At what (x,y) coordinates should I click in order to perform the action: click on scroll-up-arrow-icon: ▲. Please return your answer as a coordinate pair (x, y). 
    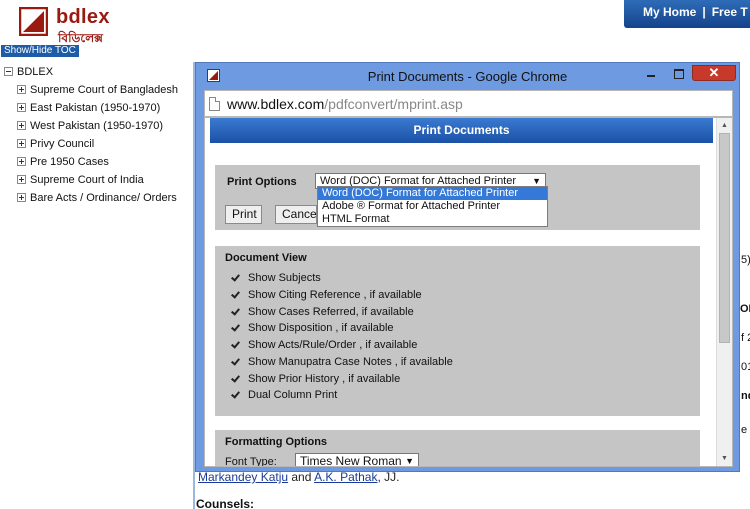
    Looking at the image, I should click on (724, 125).